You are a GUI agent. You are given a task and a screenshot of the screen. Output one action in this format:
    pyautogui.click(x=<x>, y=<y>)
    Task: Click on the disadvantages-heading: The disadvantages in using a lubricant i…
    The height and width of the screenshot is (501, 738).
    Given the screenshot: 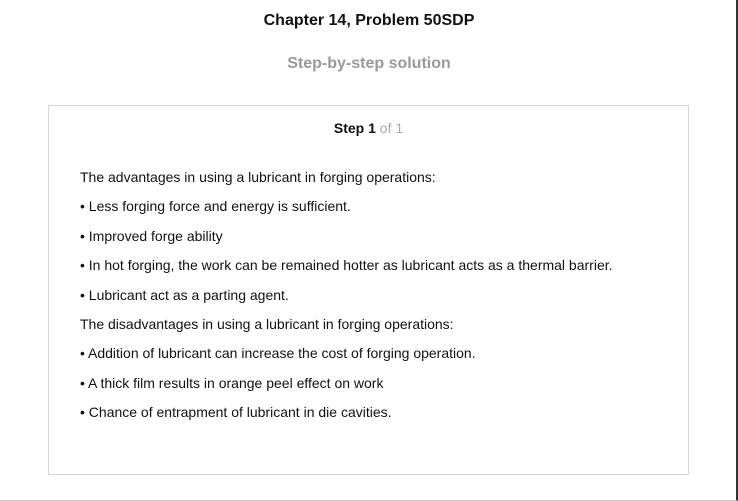 What is the action you would take?
    pyautogui.click(x=267, y=323)
    